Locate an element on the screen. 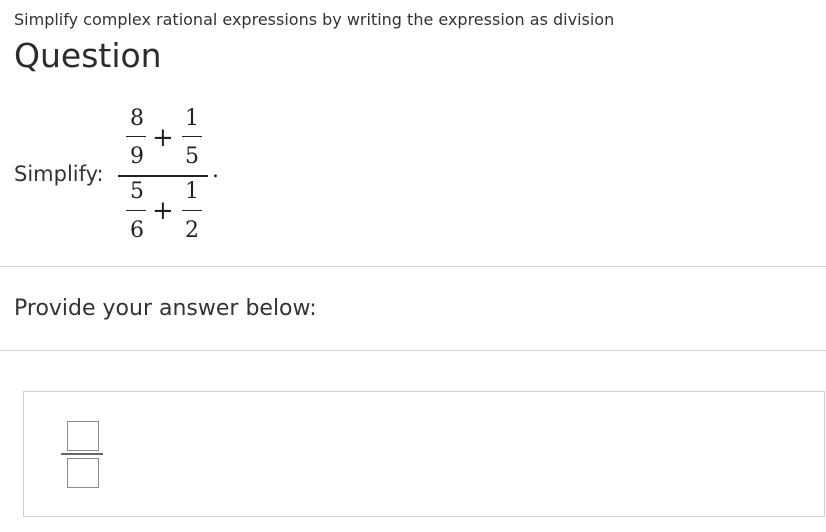  fraction-numerator-input is located at coordinates (83, 436).